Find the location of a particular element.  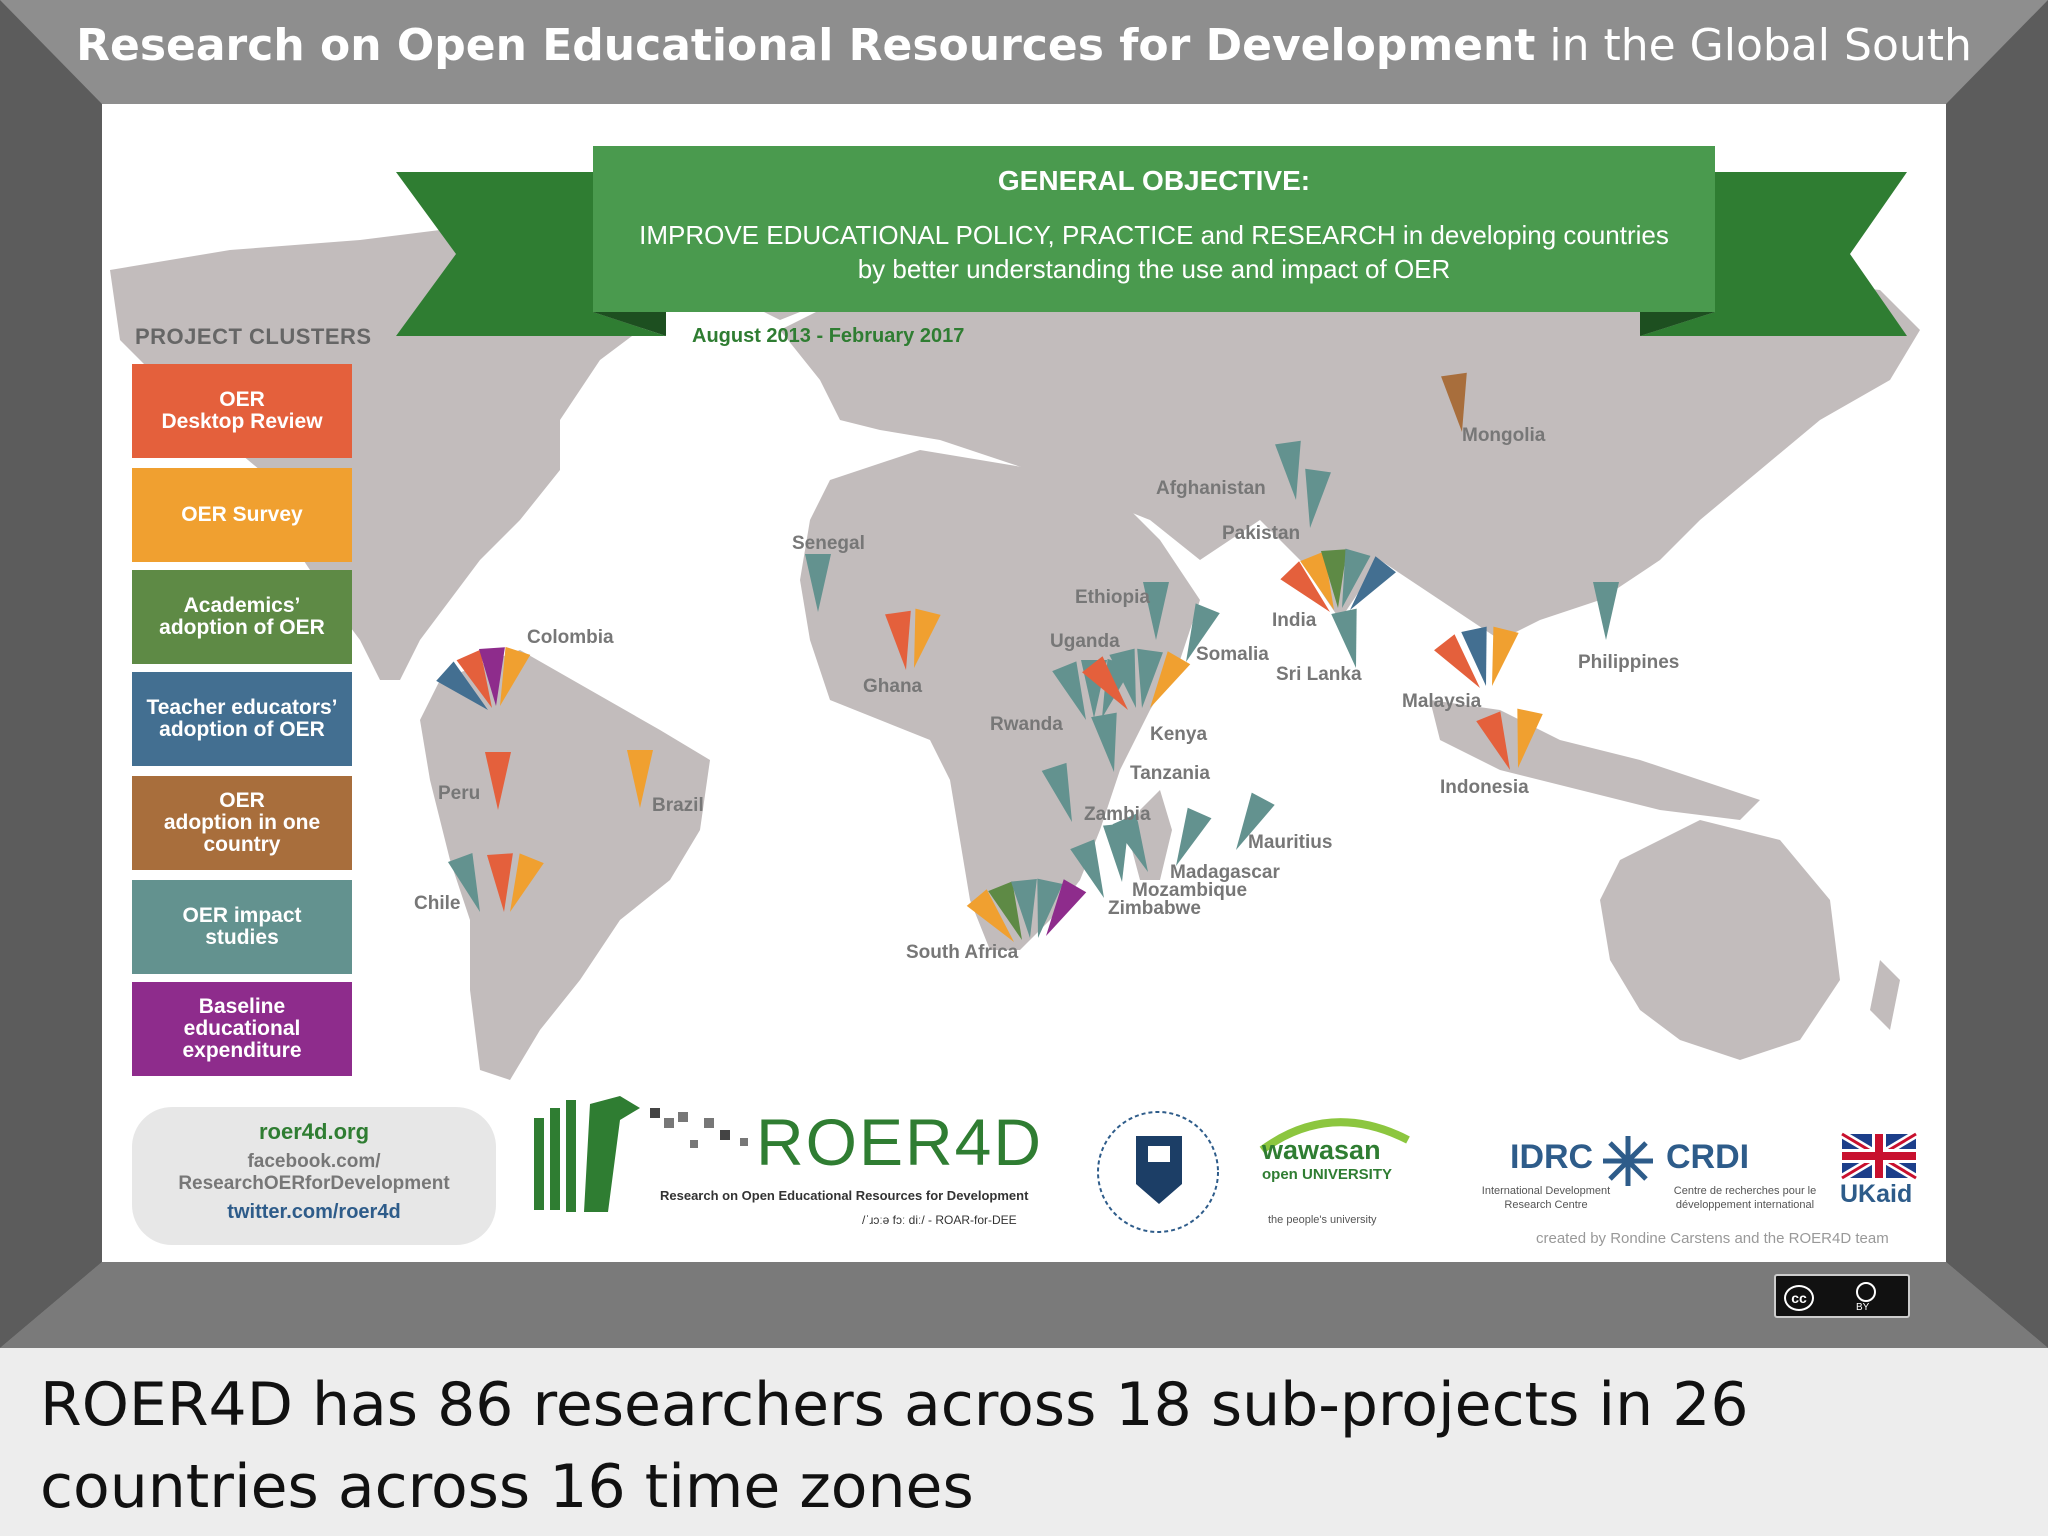

attribution-icon is located at coordinates (1866, 1292).